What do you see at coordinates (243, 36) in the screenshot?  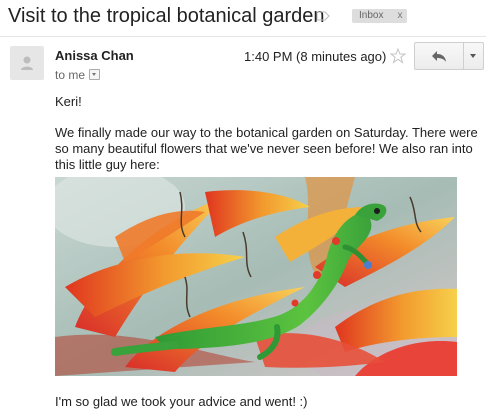 I see `header-divider` at bounding box center [243, 36].